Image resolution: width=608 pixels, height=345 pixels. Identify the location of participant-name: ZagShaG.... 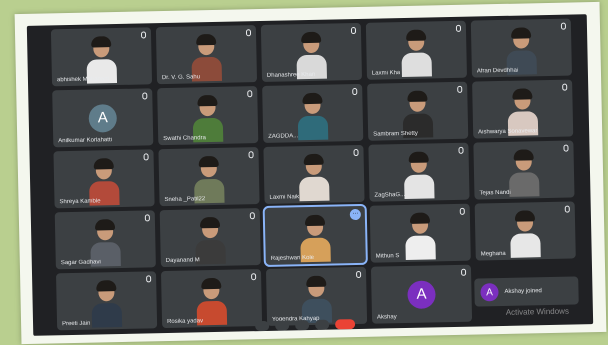
(390, 195).